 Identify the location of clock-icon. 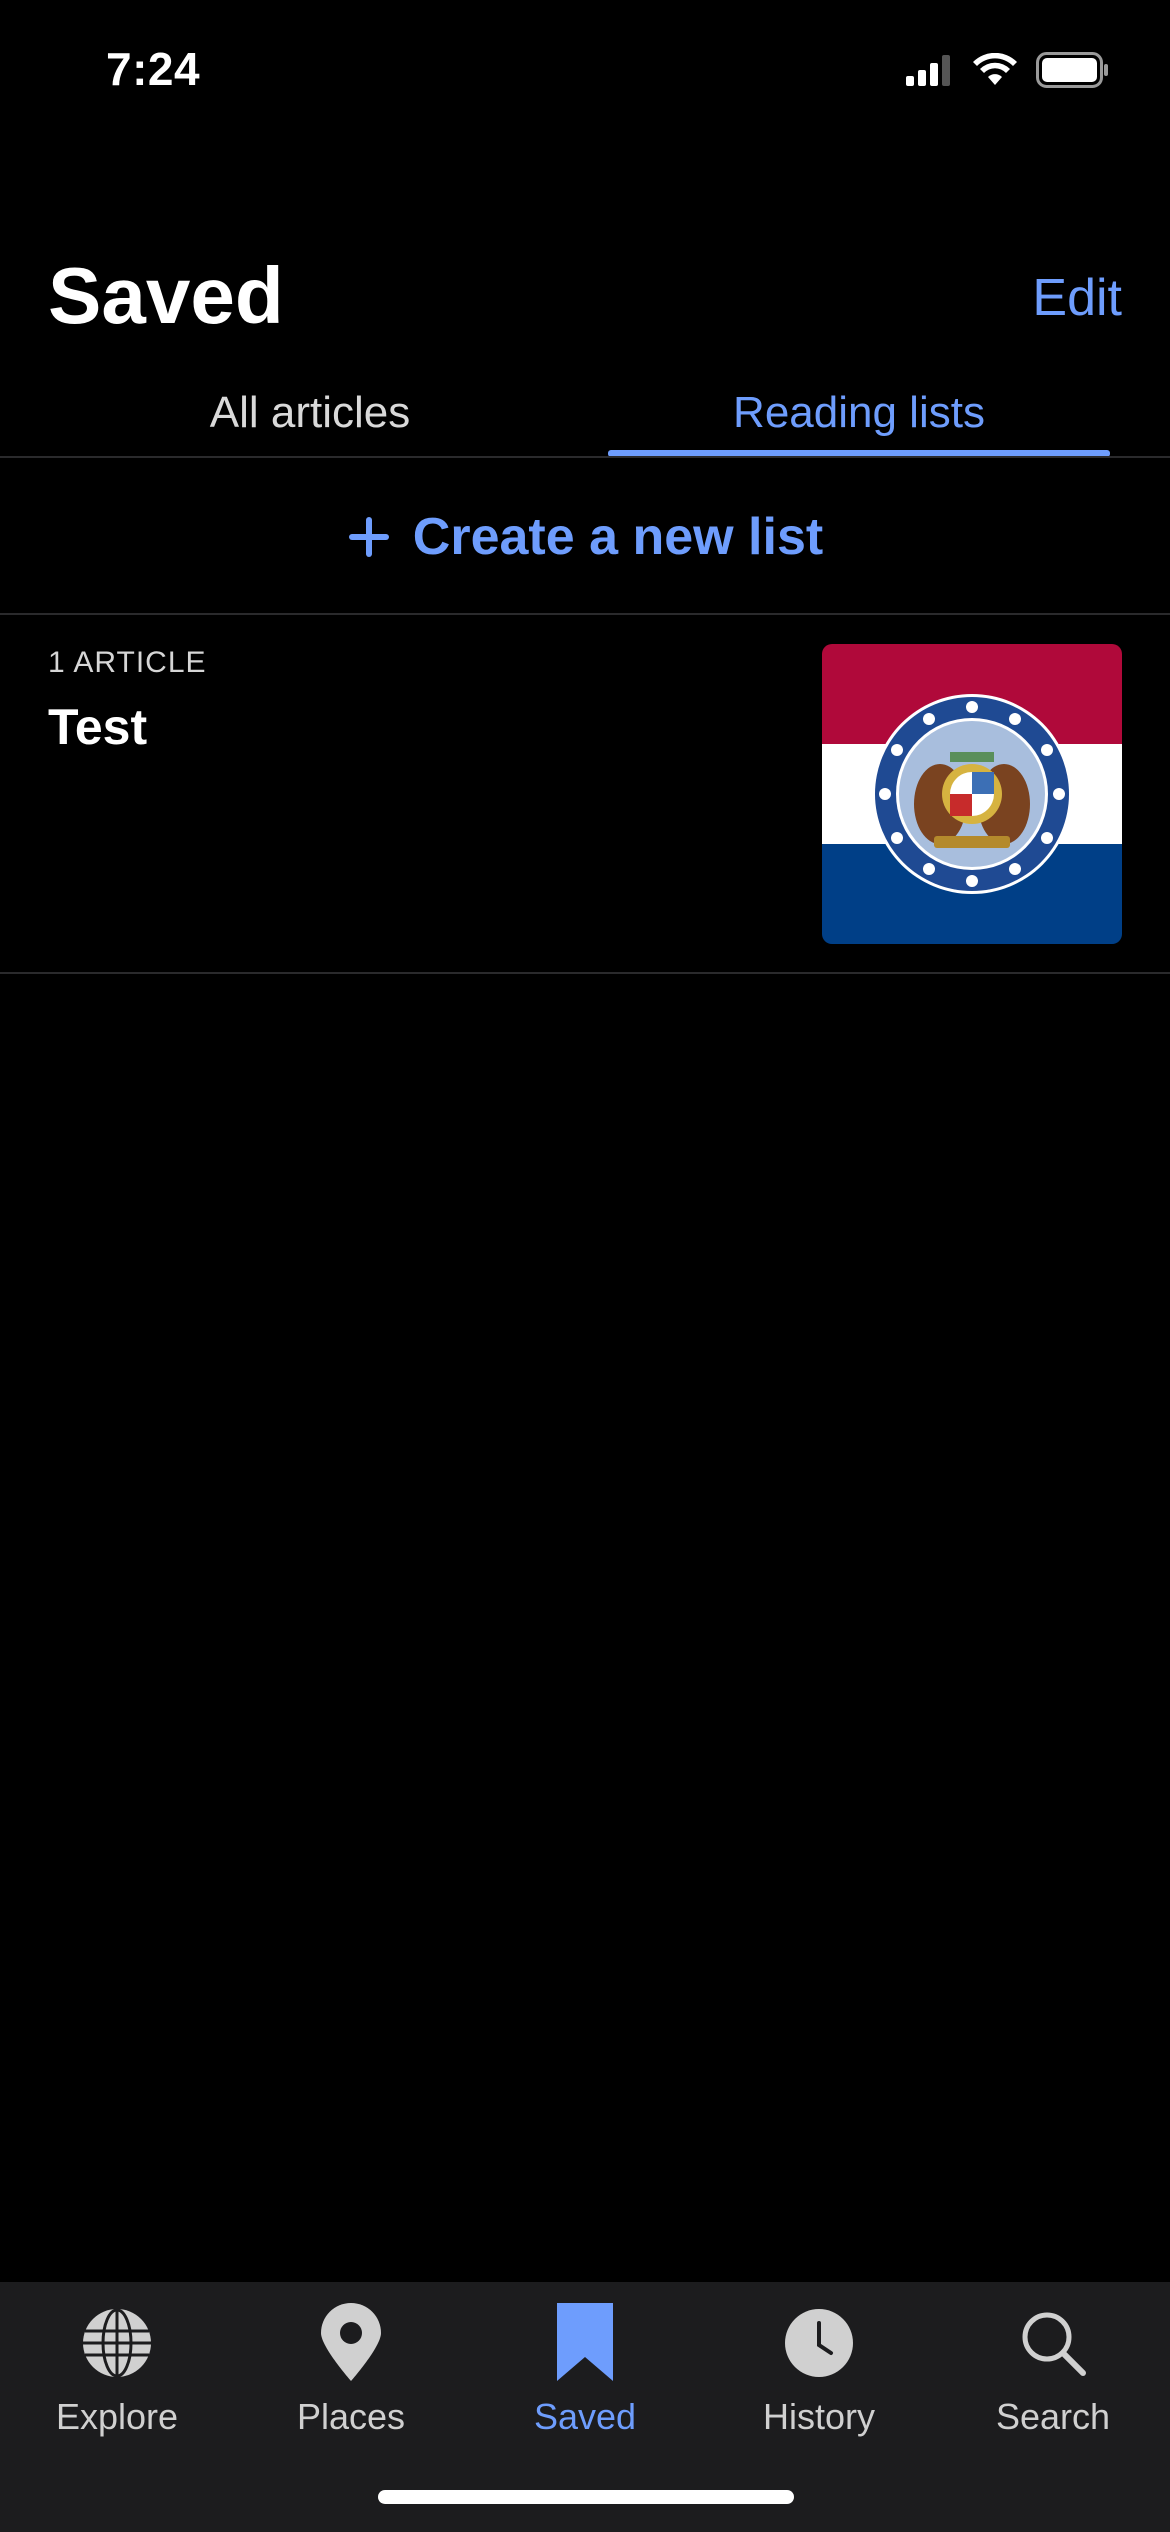
(819, 2343).